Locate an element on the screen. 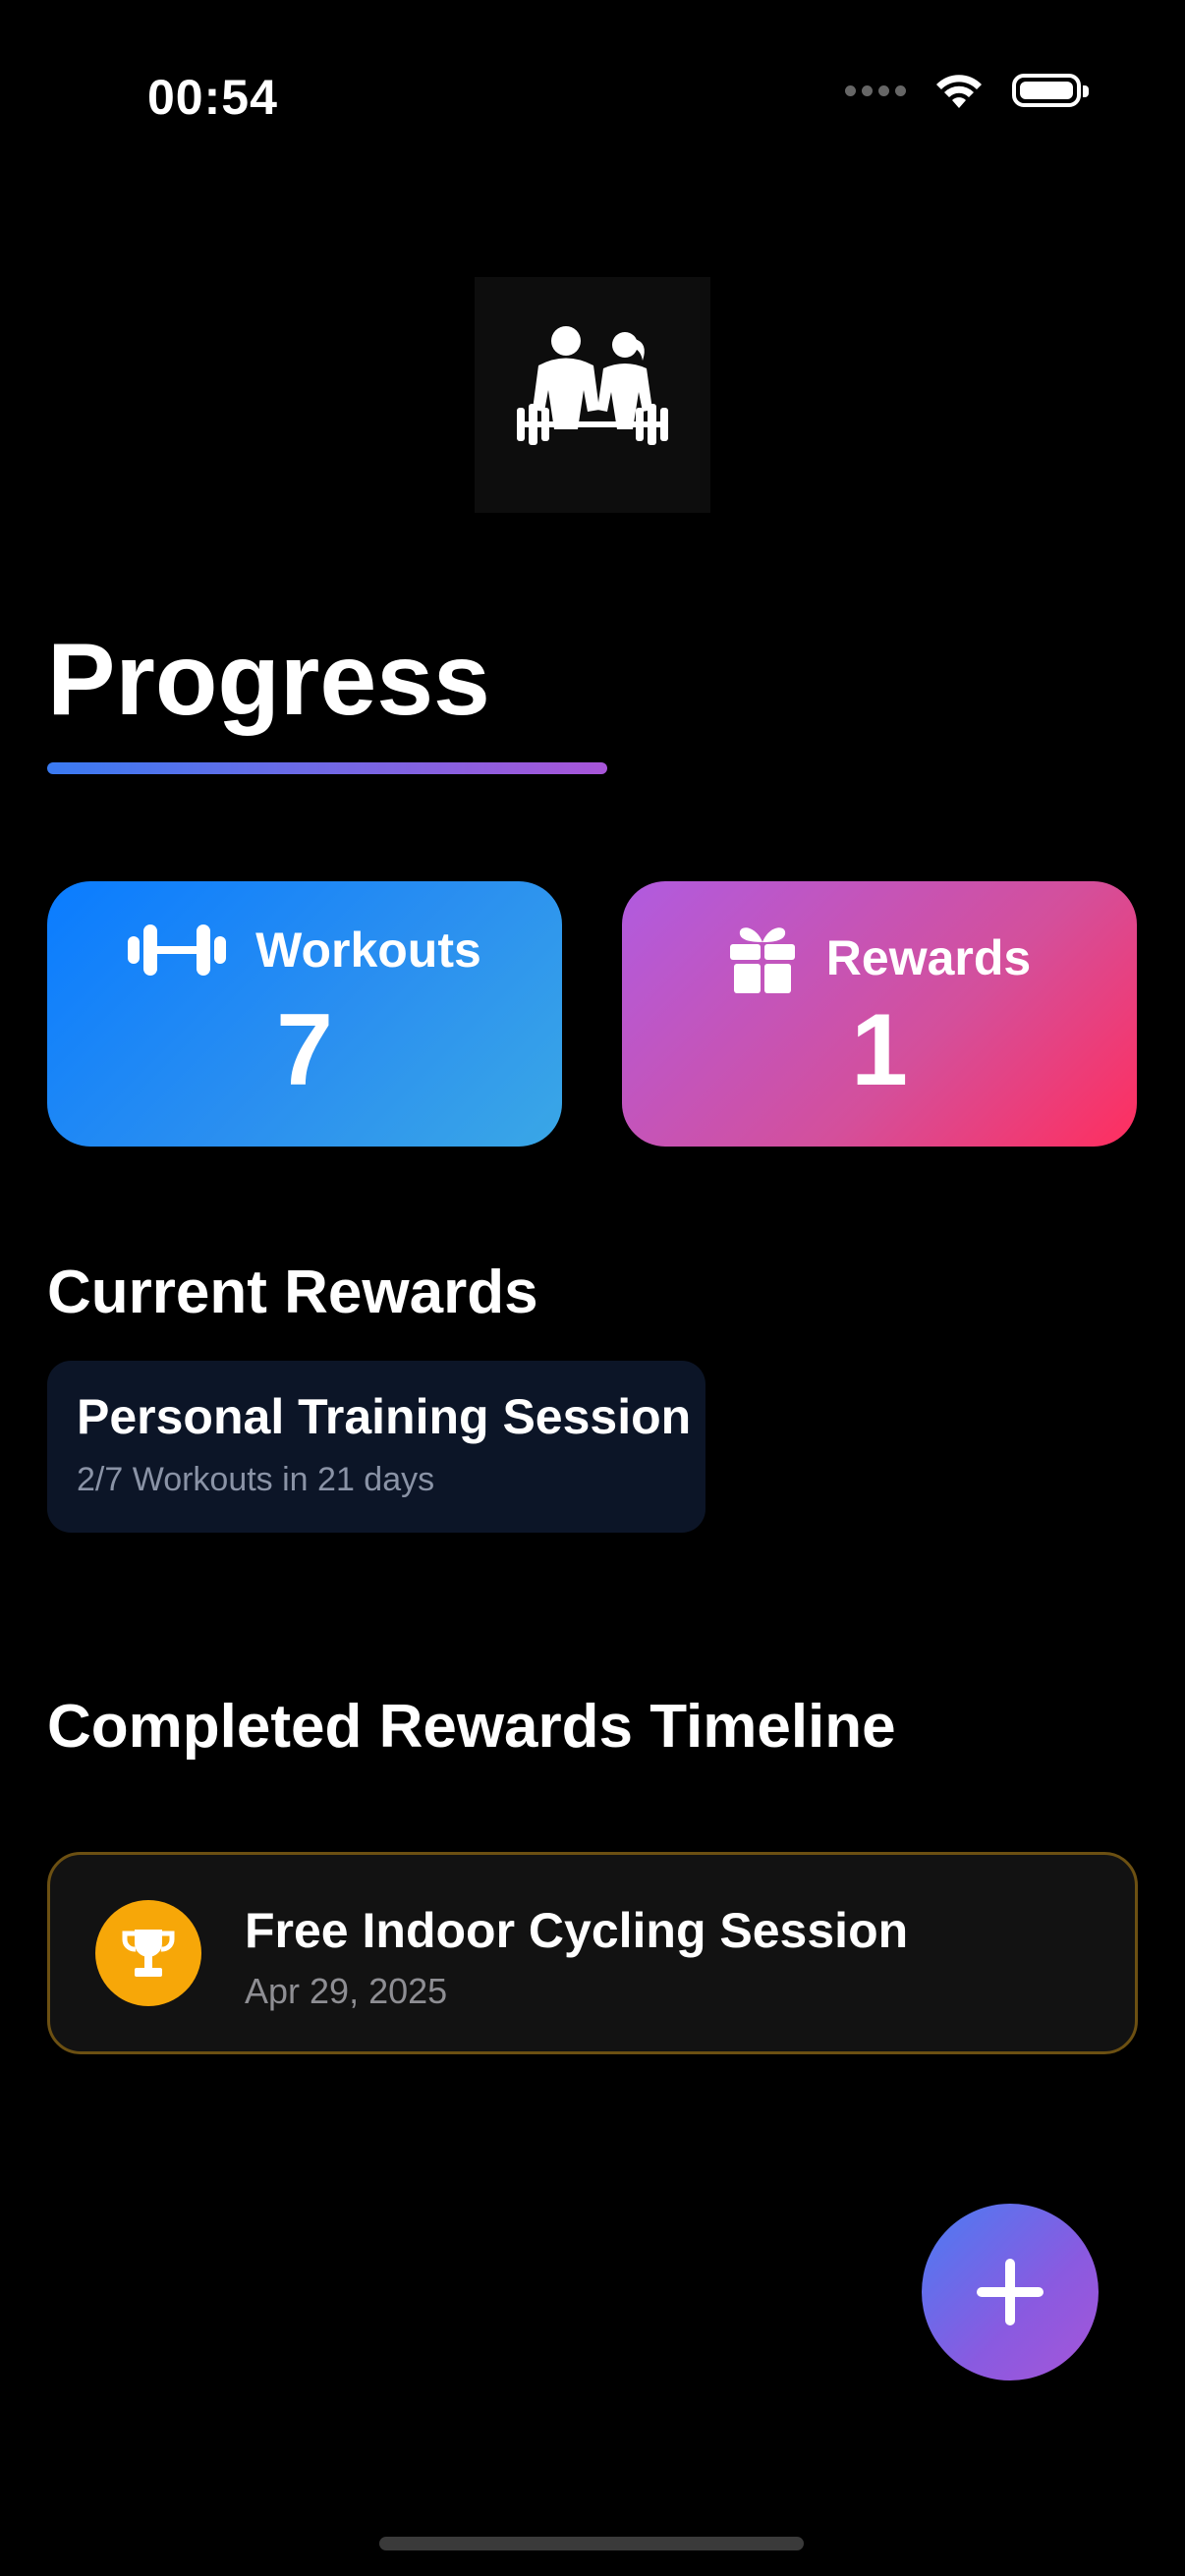 The image size is (1185, 2576). fitness-couple-logo is located at coordinates (592, 395).